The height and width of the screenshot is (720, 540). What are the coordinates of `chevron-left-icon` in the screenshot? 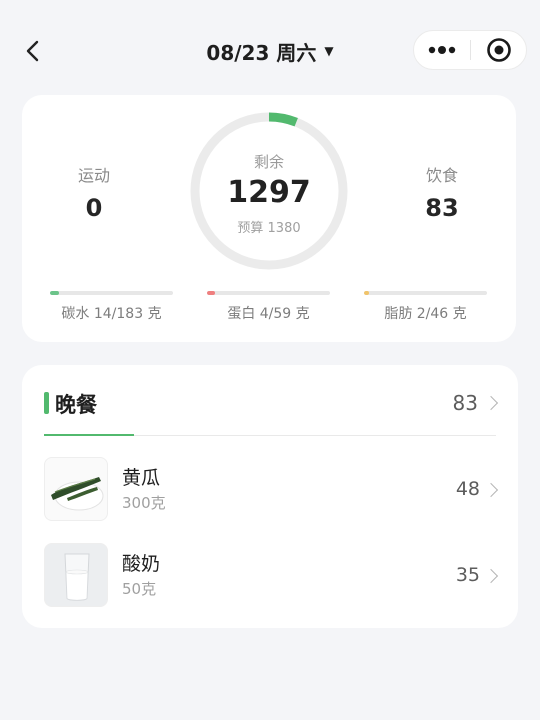 It's located at (32, 51).